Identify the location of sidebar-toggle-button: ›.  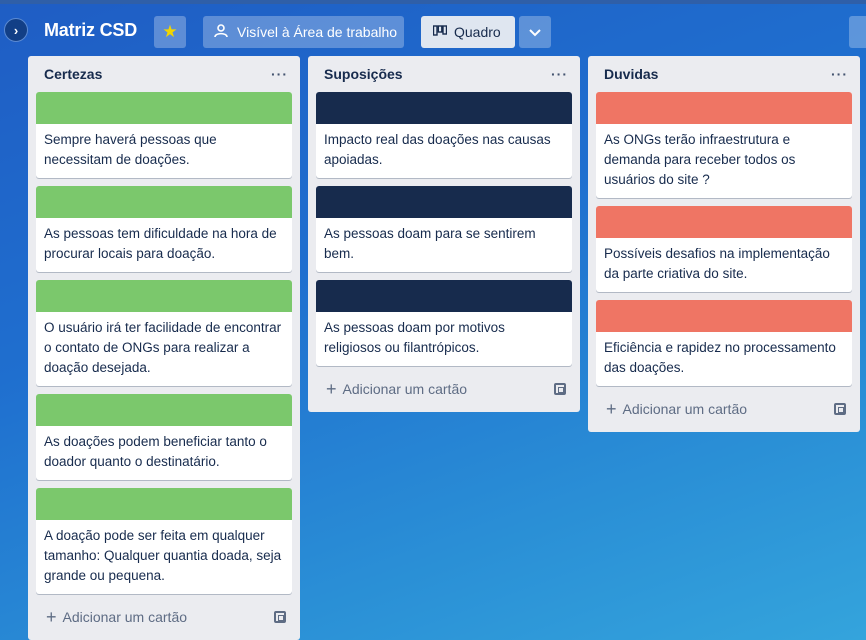
(16, 30).